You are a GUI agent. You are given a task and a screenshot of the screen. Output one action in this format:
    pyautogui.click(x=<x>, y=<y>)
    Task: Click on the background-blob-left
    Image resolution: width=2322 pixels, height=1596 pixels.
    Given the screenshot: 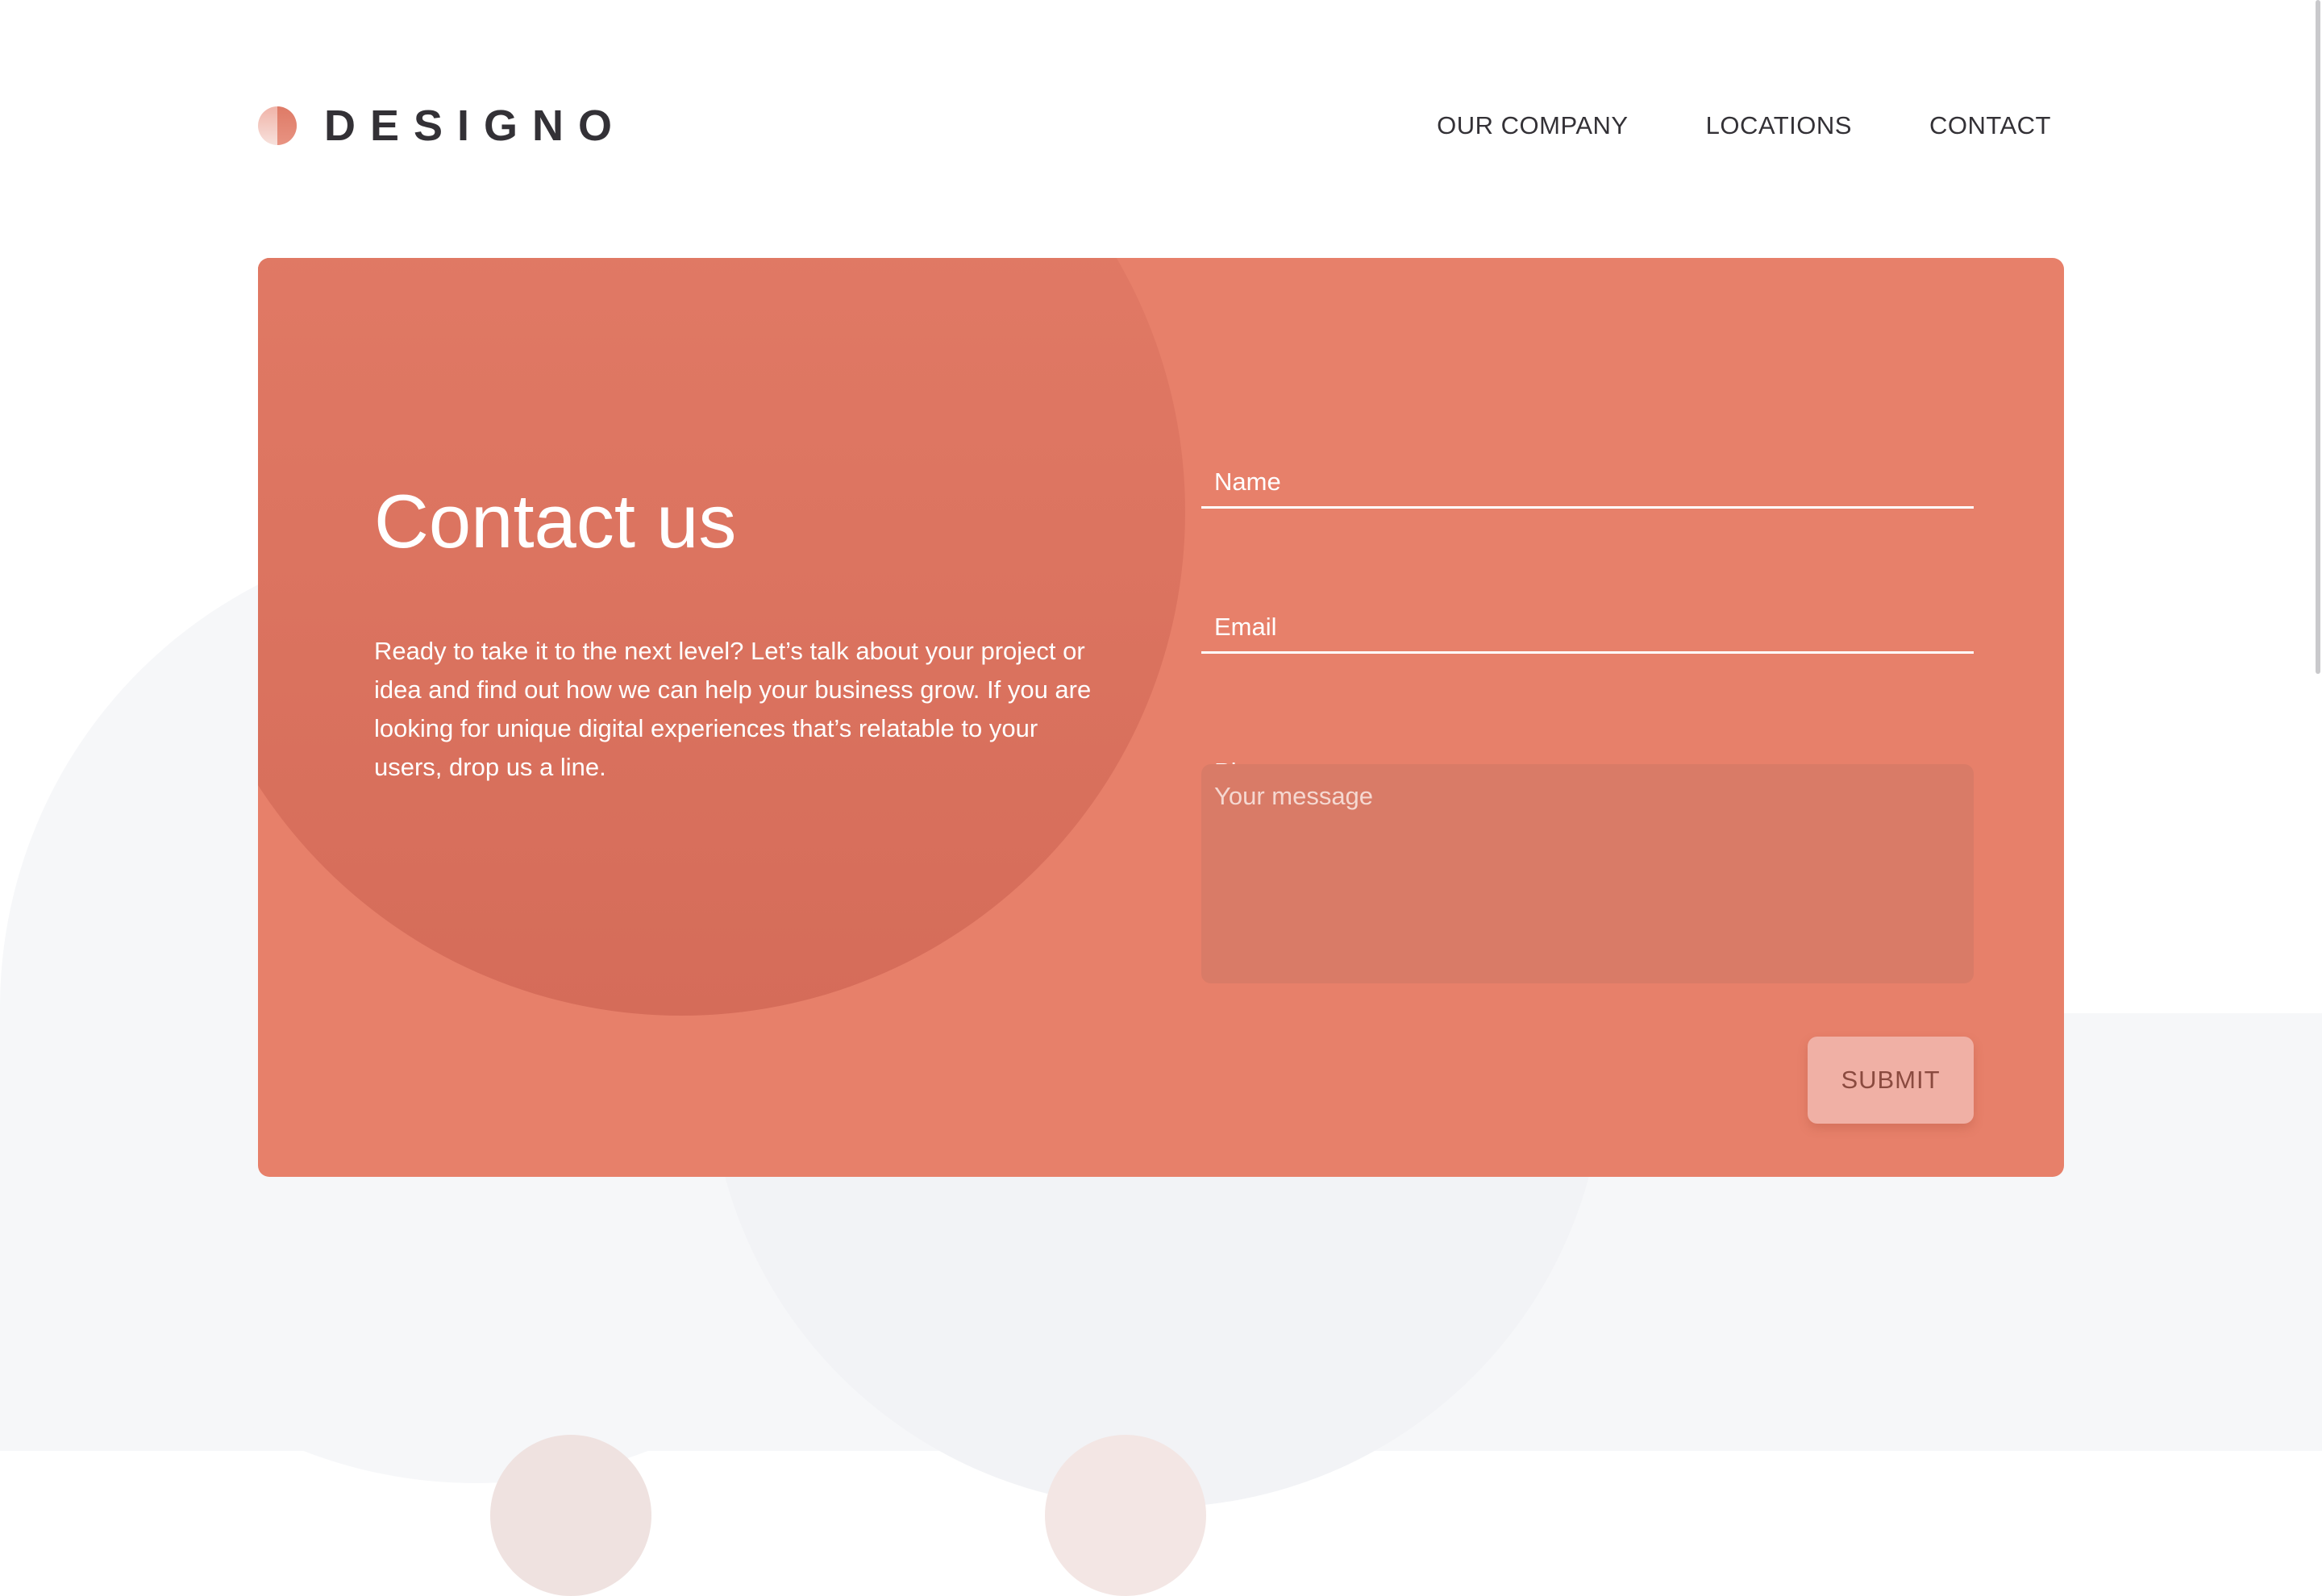 What is the action you would take?
    pyautogui.click(x=570, y=1515)
    